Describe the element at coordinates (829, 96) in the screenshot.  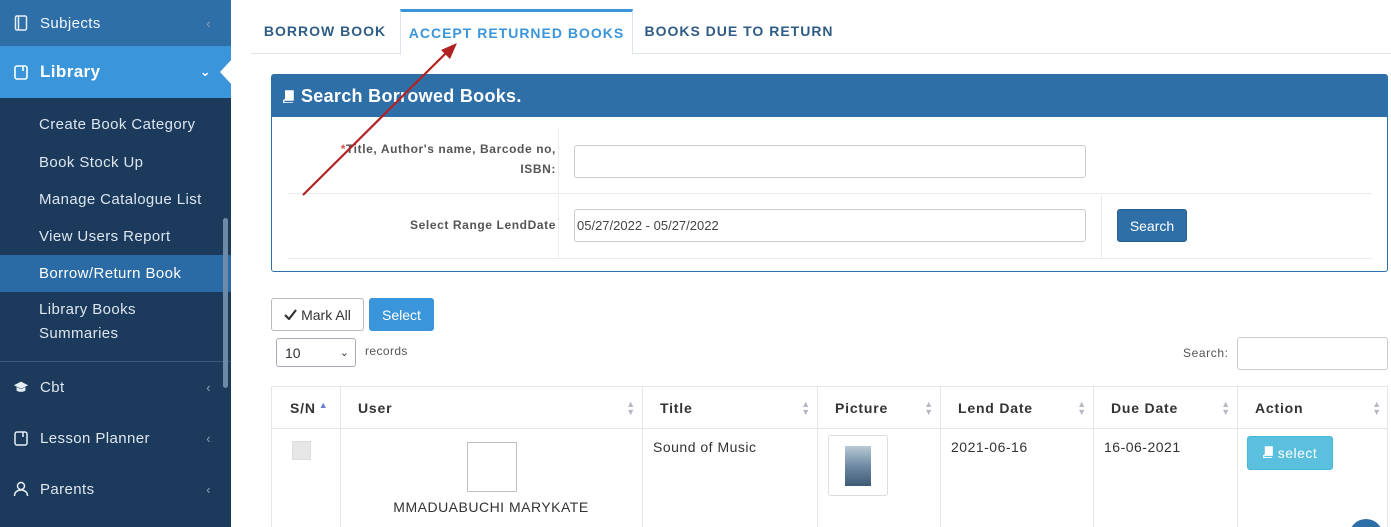
I see `panel-header: Search Borrowed Books.` at that location.